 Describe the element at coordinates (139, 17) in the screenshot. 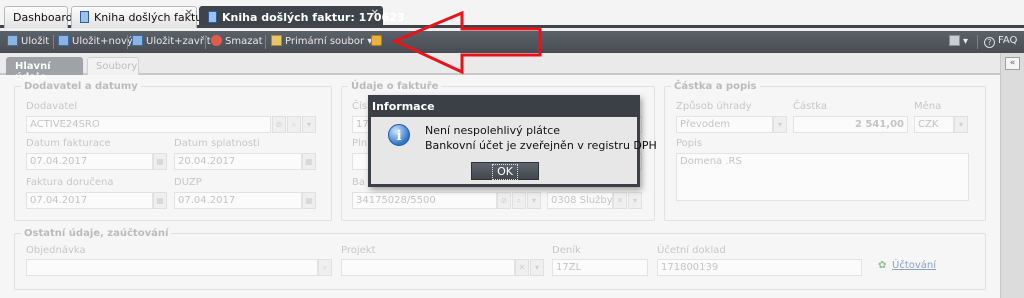

I see `tab-kniha-doslych-faktur: Kniha došlých faktur ✕` at that location.